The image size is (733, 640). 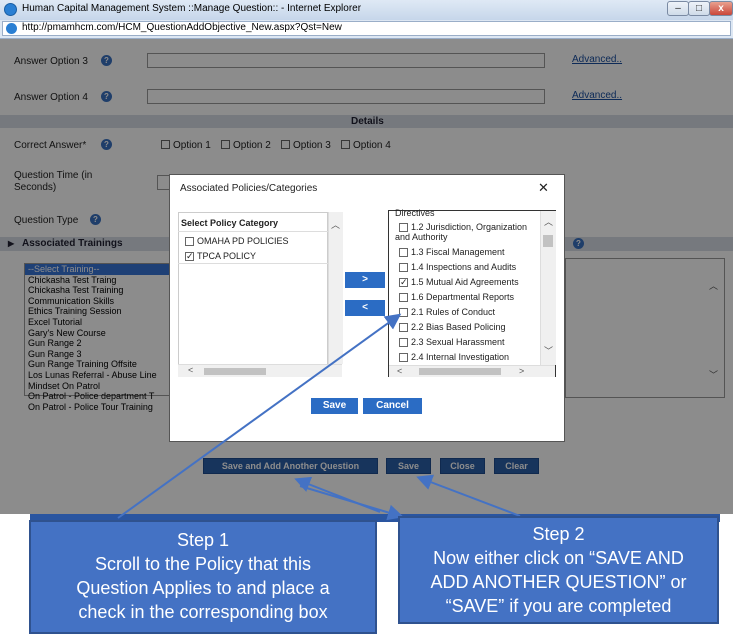 I want to click on step-1-line: Question Applies to and place a, so click(x=203, y=588).